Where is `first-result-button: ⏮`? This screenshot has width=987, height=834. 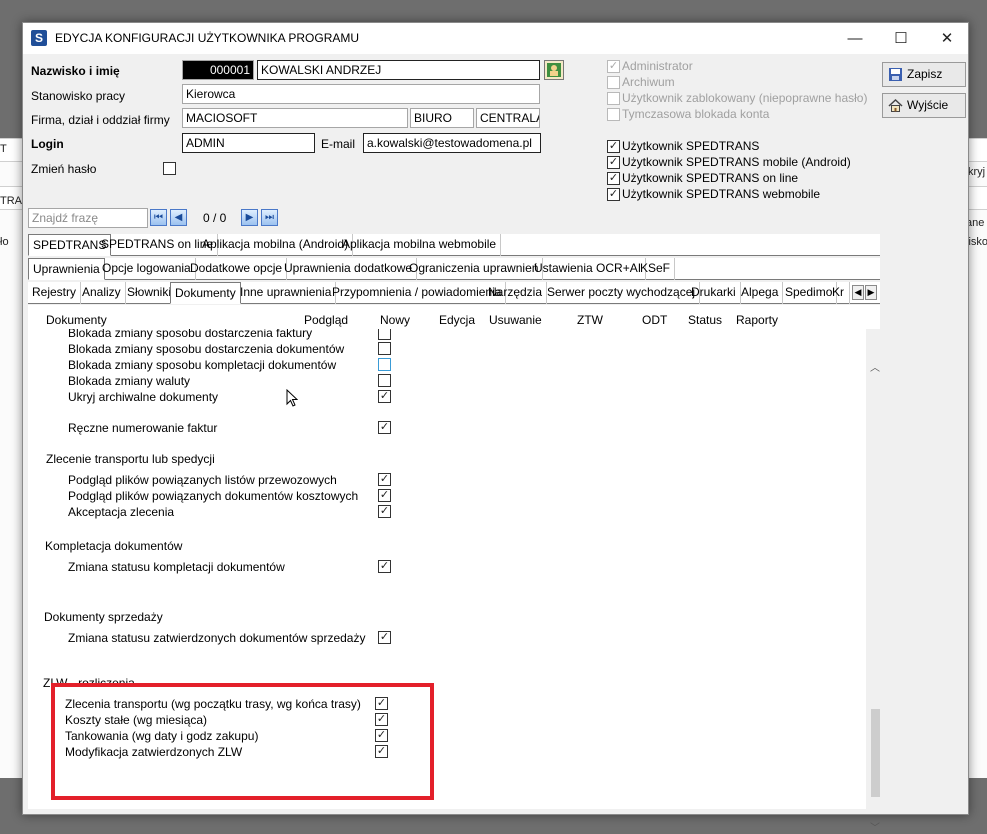
first-result-button: ⏮ is located at coordinates (158, 217).